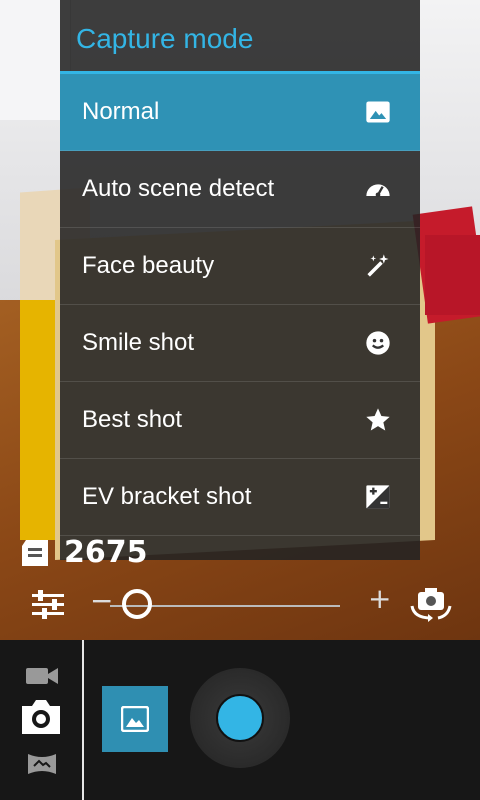 This screenshot has width=480, height=800. I want to click on zoom-in-button: +, so click(379, 598).